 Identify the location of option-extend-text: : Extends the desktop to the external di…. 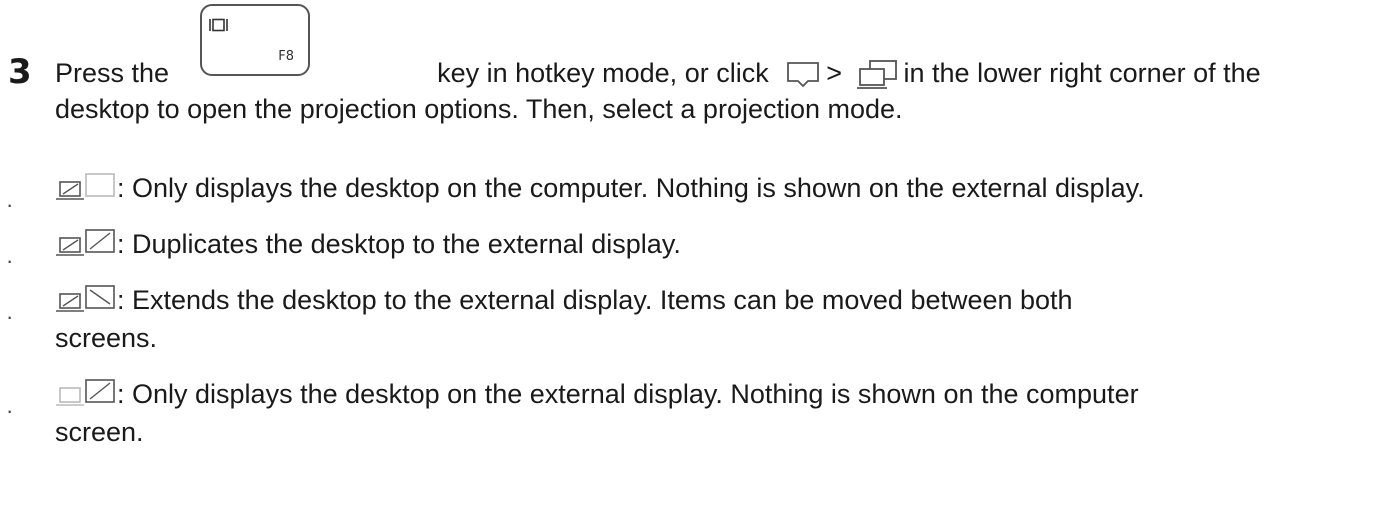
(595, 300).